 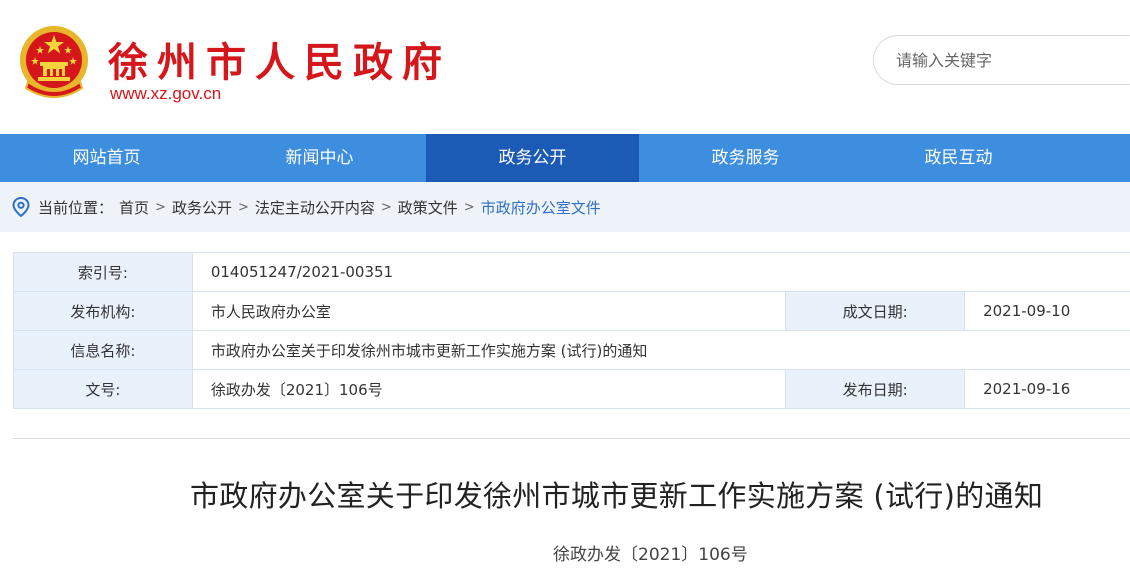 I want to click on table-row: 索引号: 014051247/2021-00351, so click(x=571, y=272).